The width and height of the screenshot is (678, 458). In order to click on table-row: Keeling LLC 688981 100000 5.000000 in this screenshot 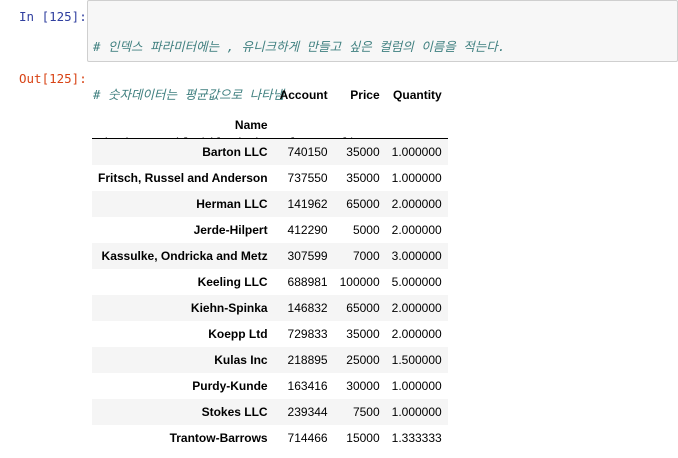, I will do `click(270, 282)`.